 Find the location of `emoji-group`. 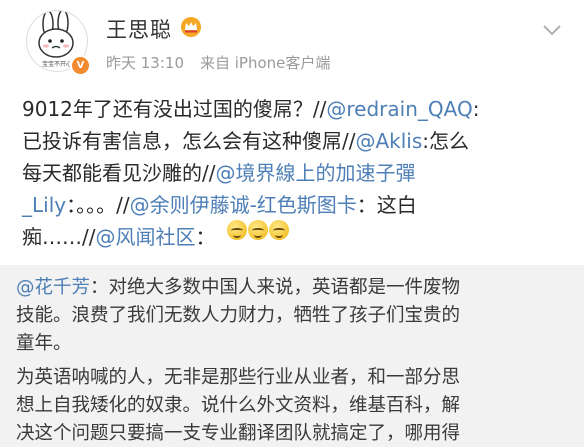

emoji-group is located at coordinates (258, 230).